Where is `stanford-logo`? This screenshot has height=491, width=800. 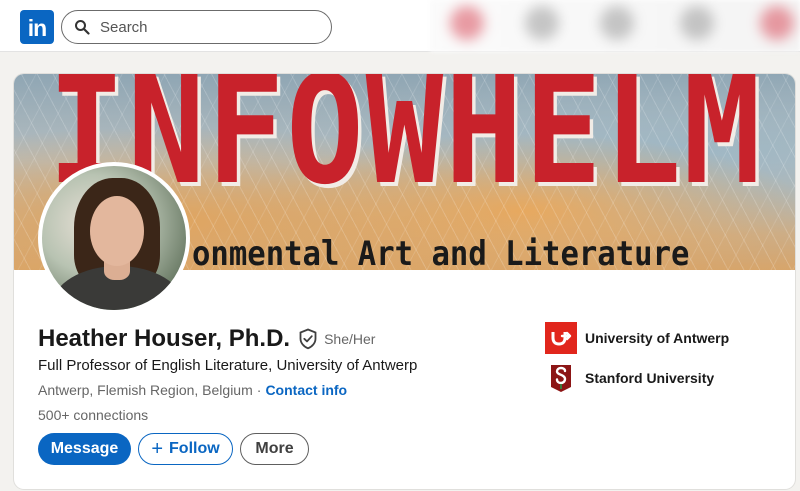
stanford-logo is located at coordinates (561, 378).